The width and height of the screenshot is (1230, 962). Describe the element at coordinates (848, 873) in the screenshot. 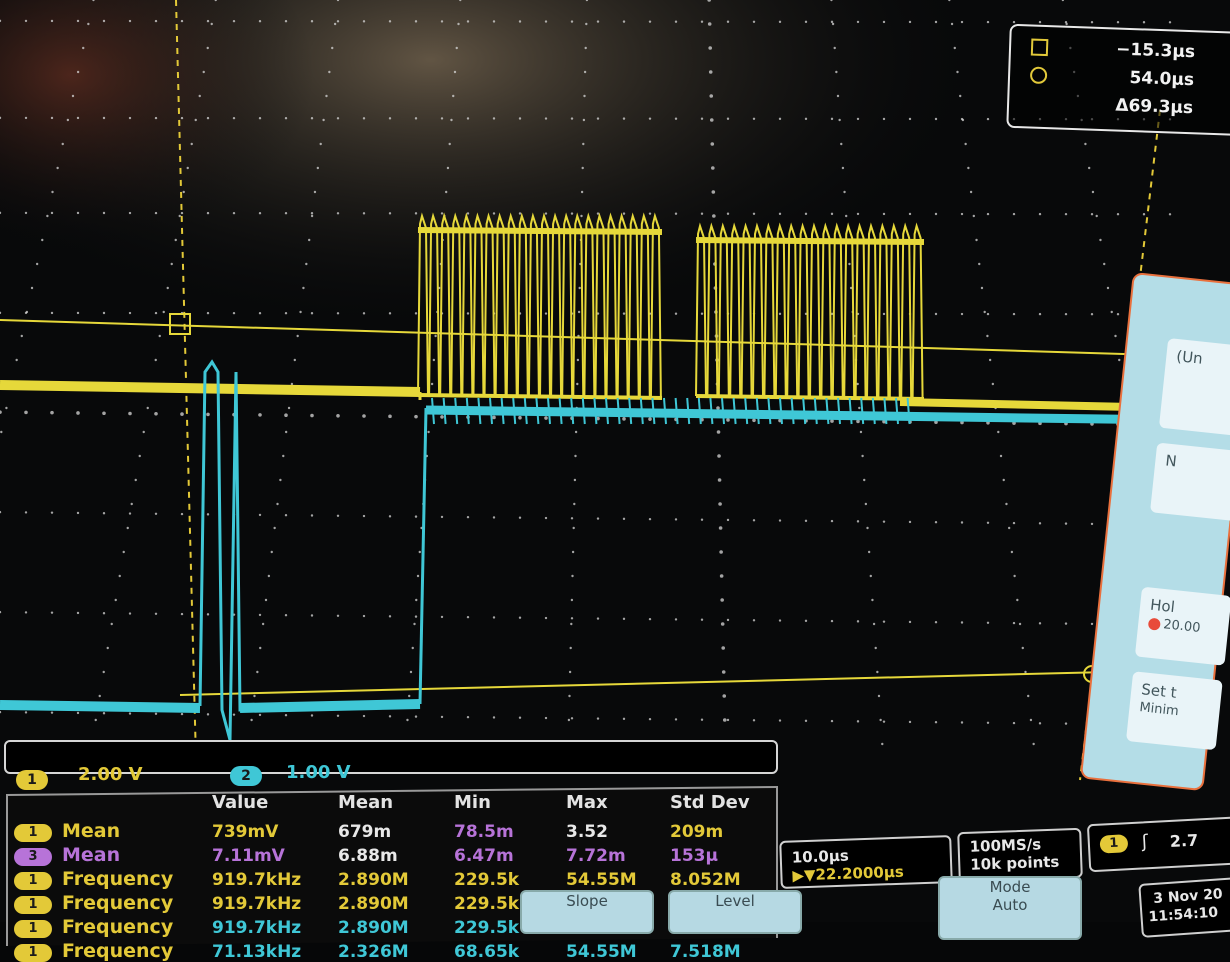

I see `timebase-position: ▶▼22.2000µs` at that location.